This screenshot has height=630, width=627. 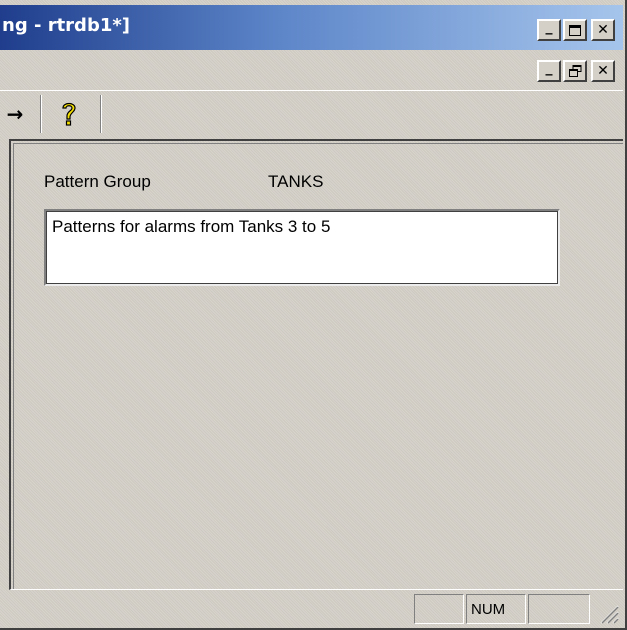 I want to click on child-close-button: ✕, so click(x=603, y=71).